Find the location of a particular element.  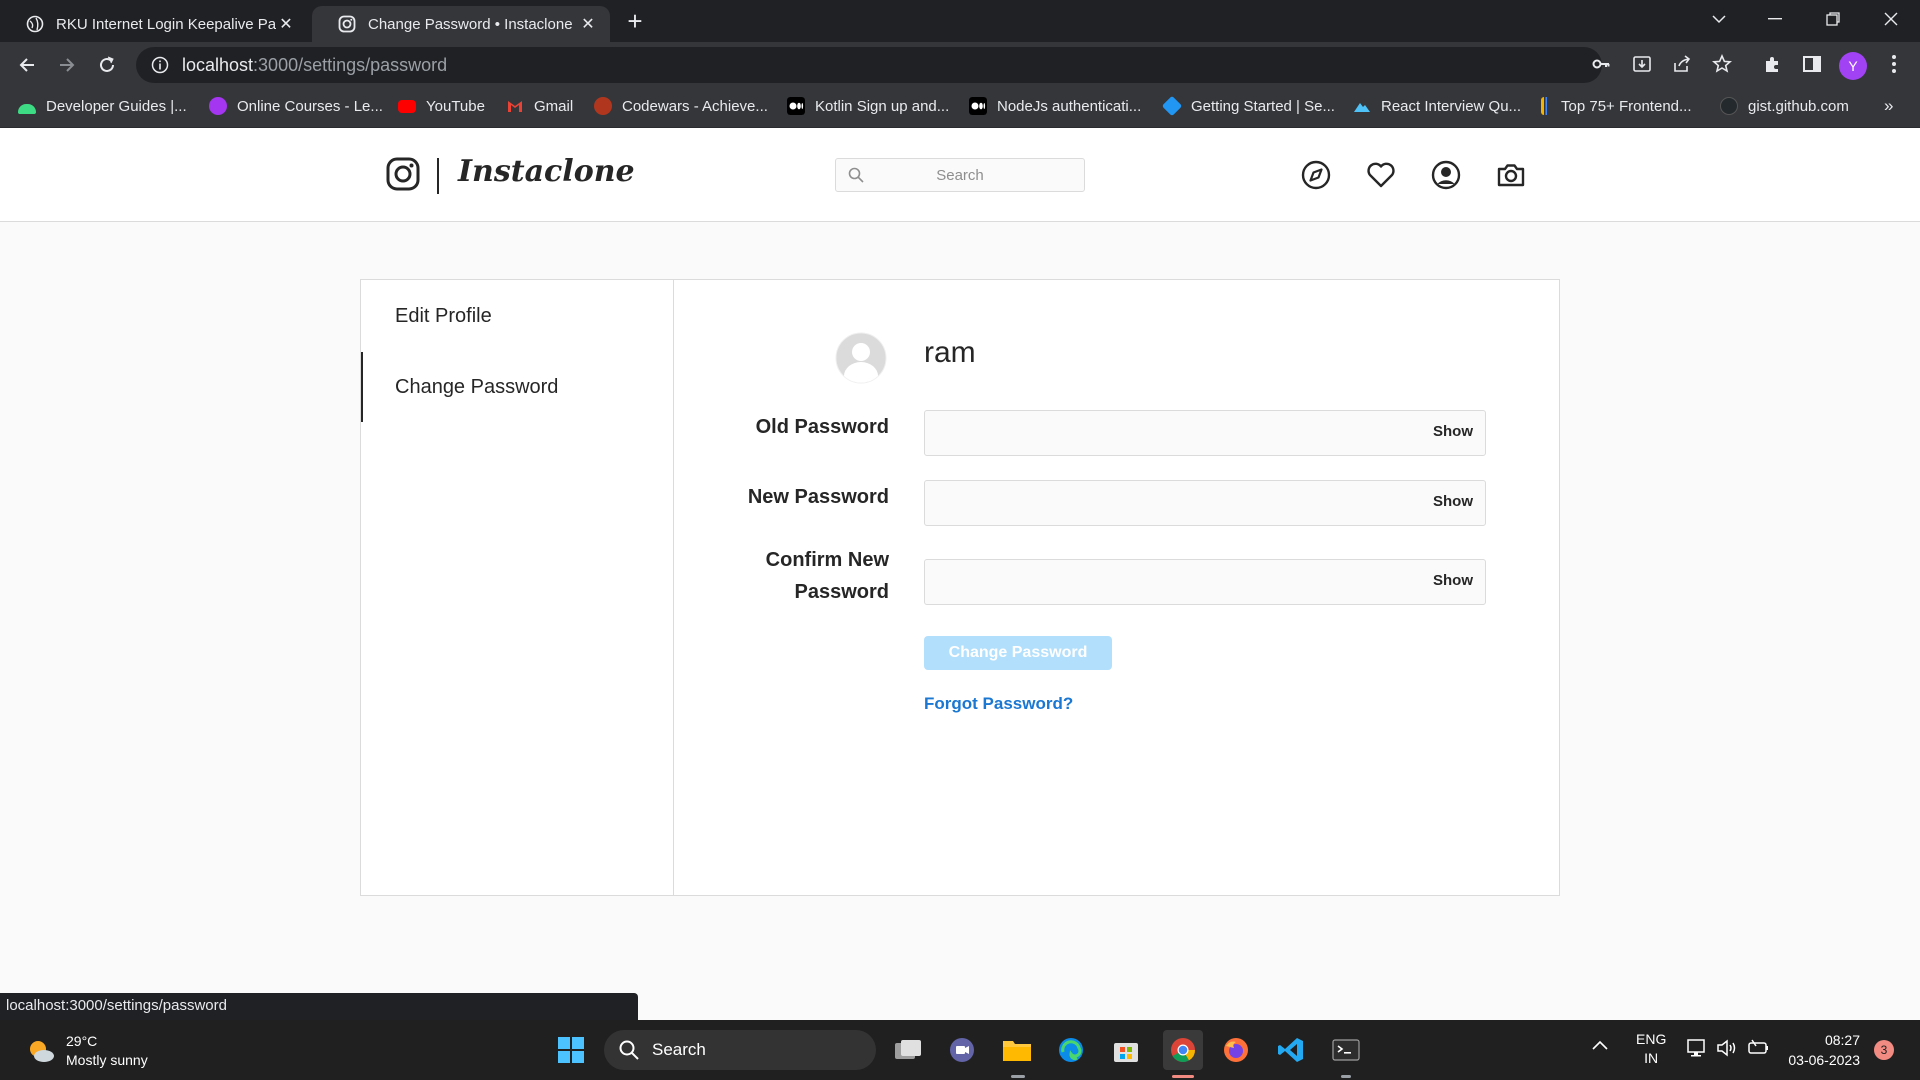

back-icon is located at coordinates (27, 65).